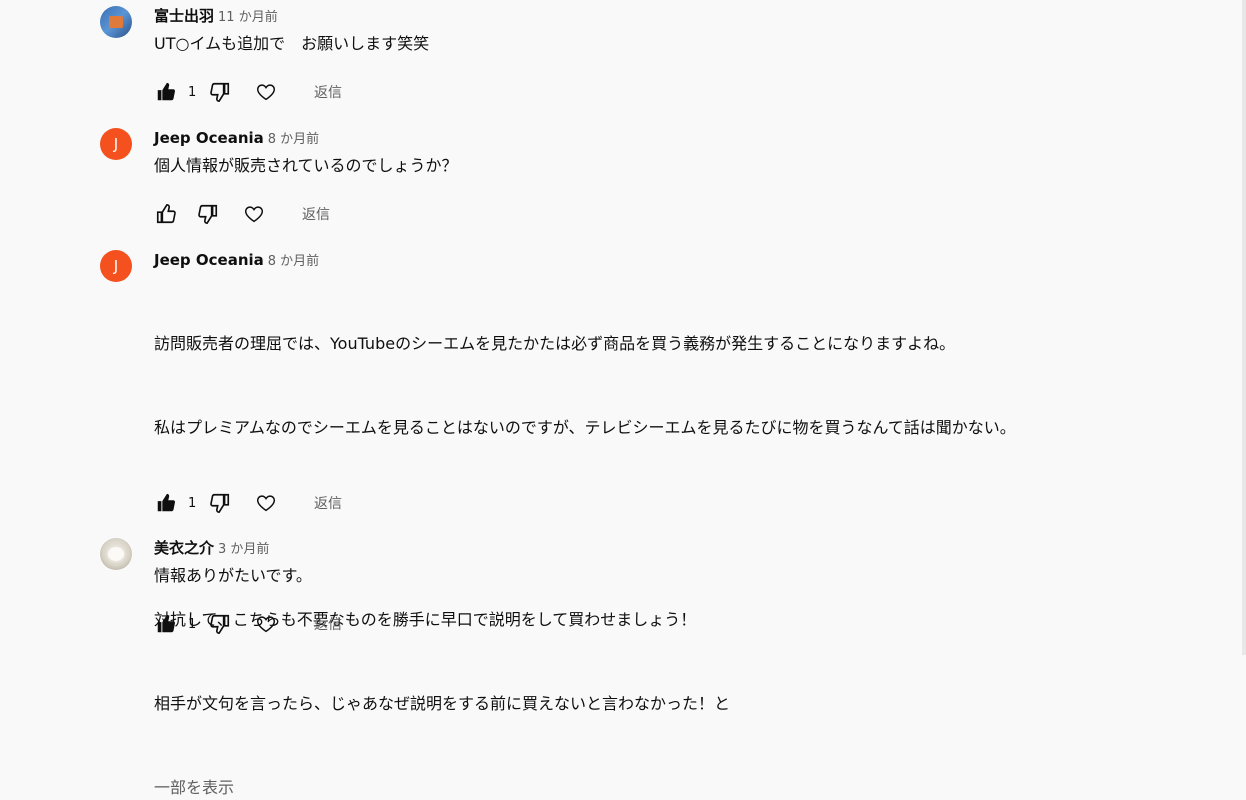 The width and height of the screenshot is (1246, 800). Describe the element at coordinates (306, 165) in the screenshot. I see `comment-text: 個人情報が販売されているのでしょうか？` at that location.